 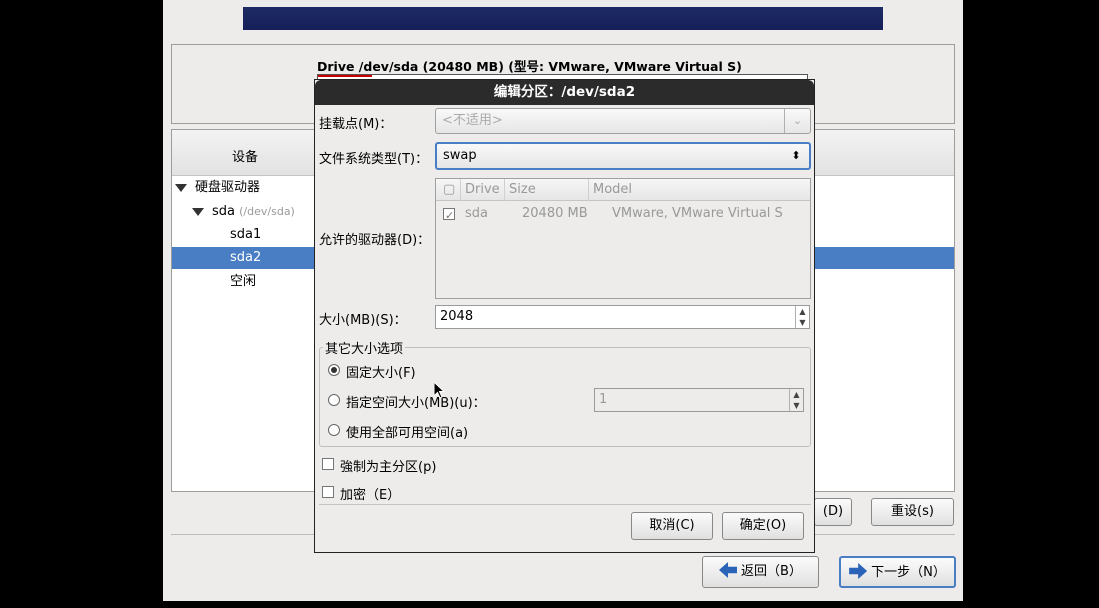 What do you see at coordinates (364, 347) in the screenshot?
I see `other-size-options-legend: 其它大小选项` at bounding box center [364, 347].